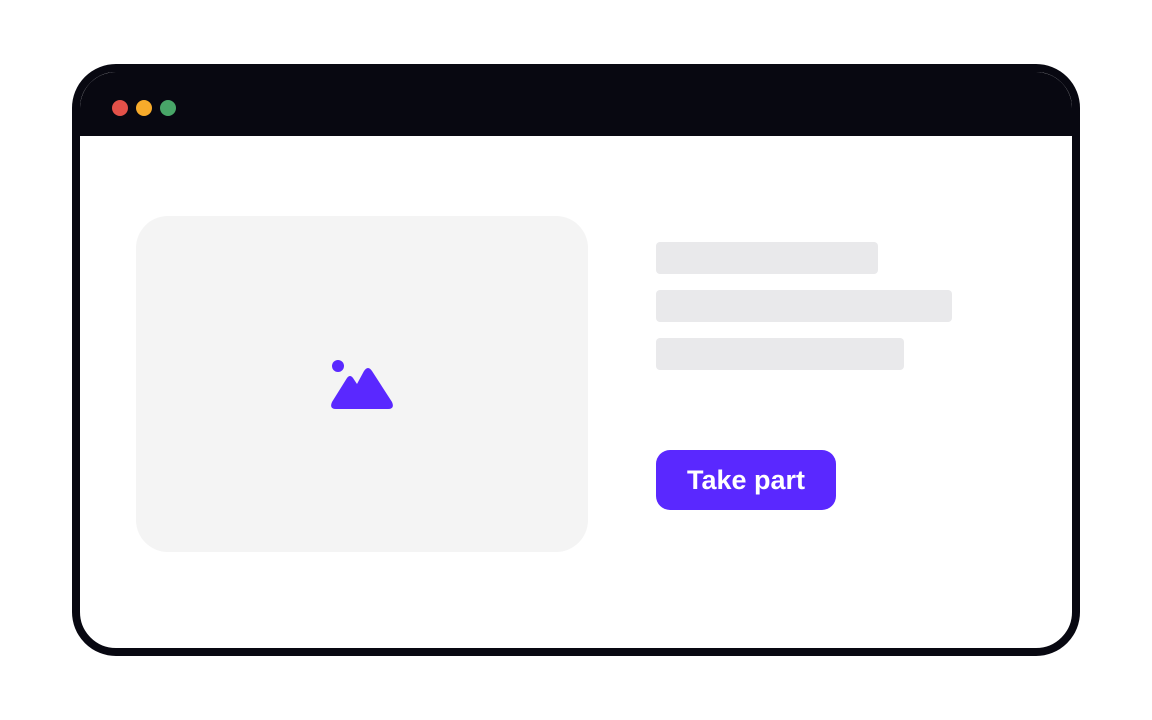  Describe the element at coordinates (144, 108) in the screenshot. I see `minimize-window-button` at that location.